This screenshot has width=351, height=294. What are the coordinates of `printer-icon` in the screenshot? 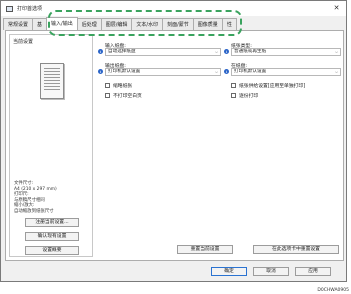 It's located at (9, 8).